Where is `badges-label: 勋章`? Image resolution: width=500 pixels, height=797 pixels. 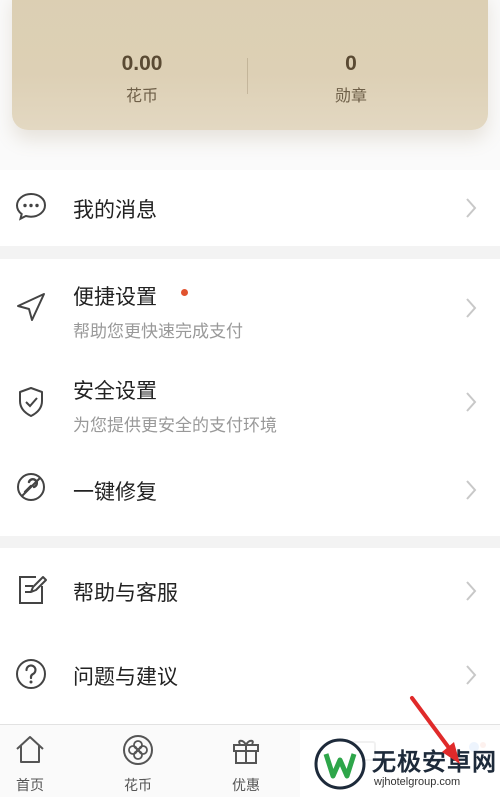
badges-label: 勋章 is located at coordinates (350, 95).